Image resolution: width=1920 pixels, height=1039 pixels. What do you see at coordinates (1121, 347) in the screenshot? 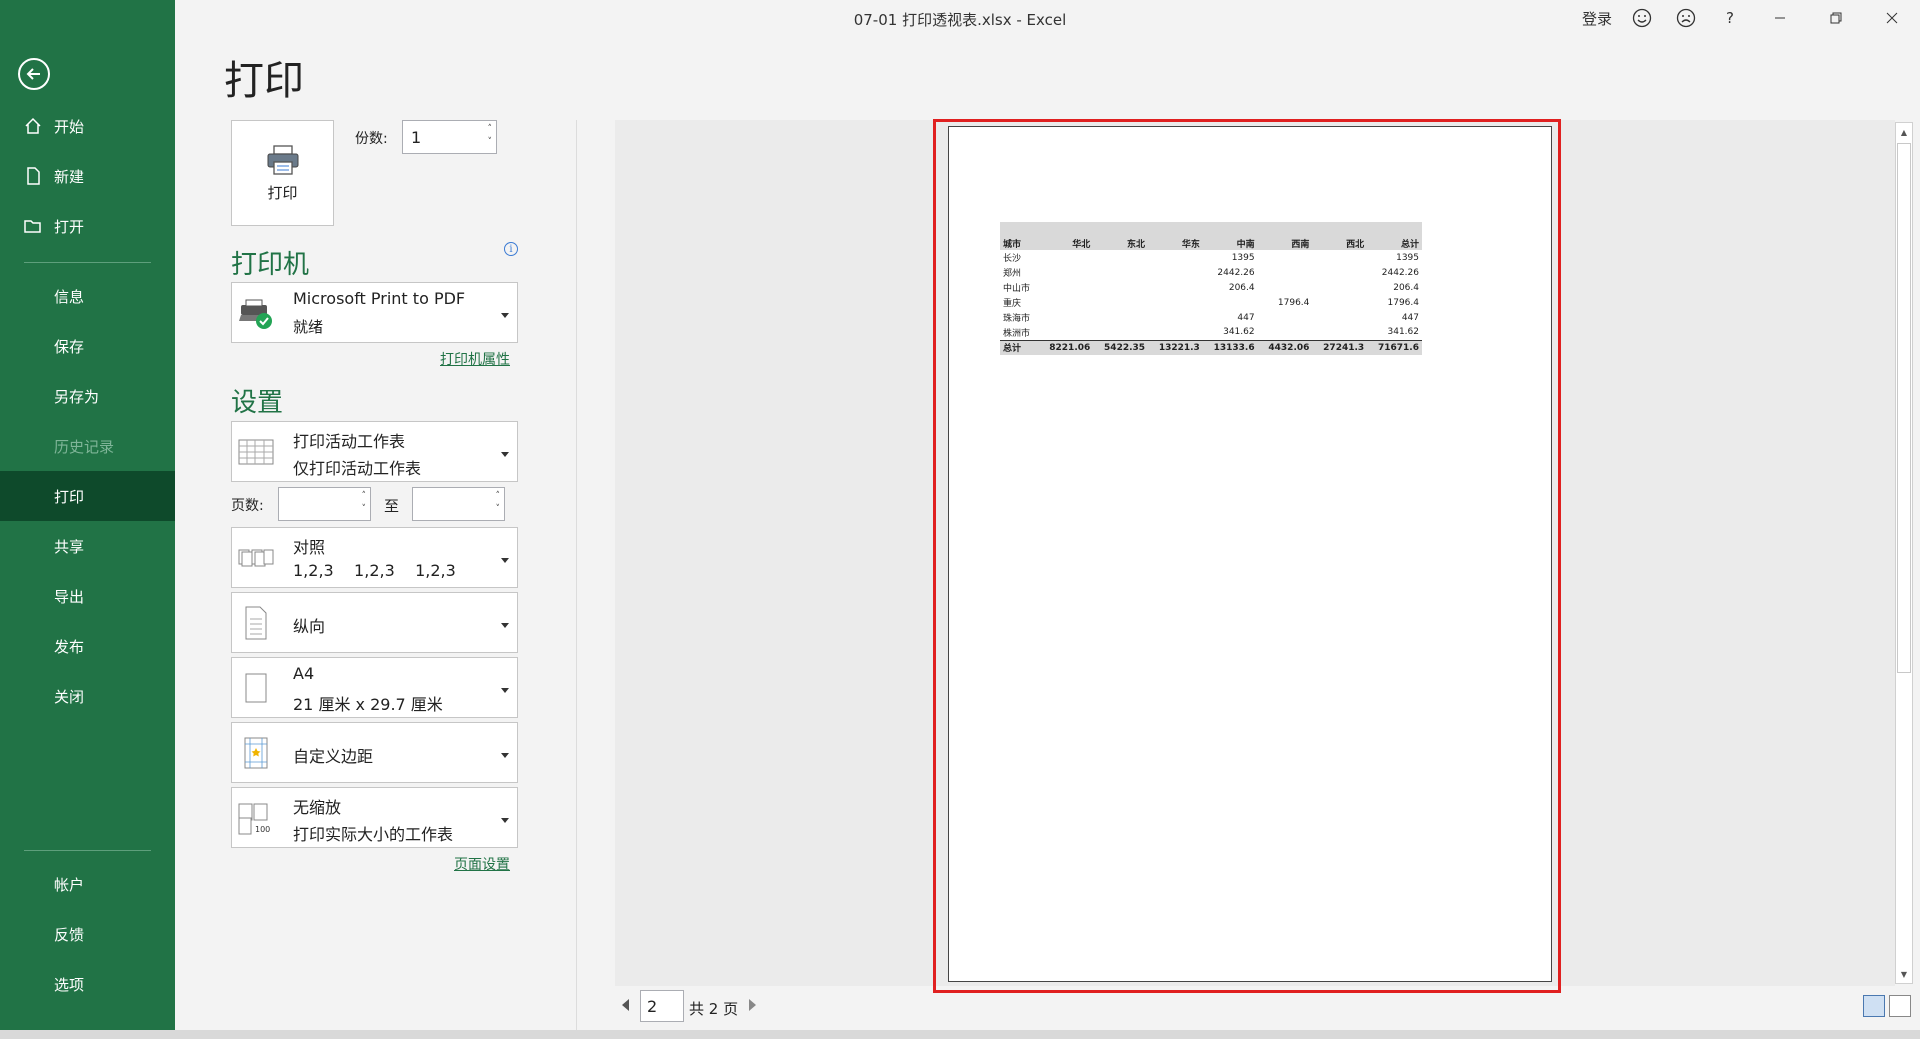
I see `table-cell: 5422.35` at bounding box center [1121, 347].